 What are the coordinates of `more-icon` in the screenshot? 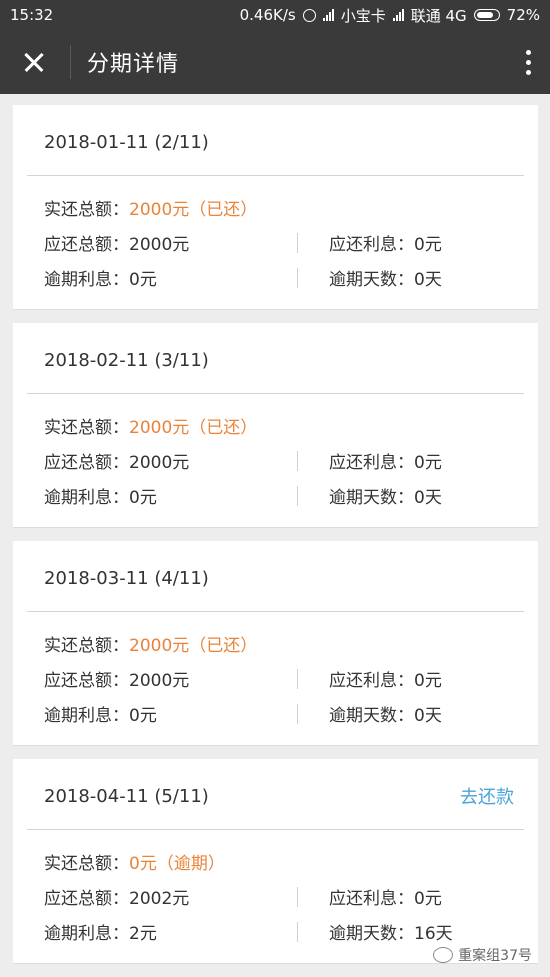 It's located at (528, 62).